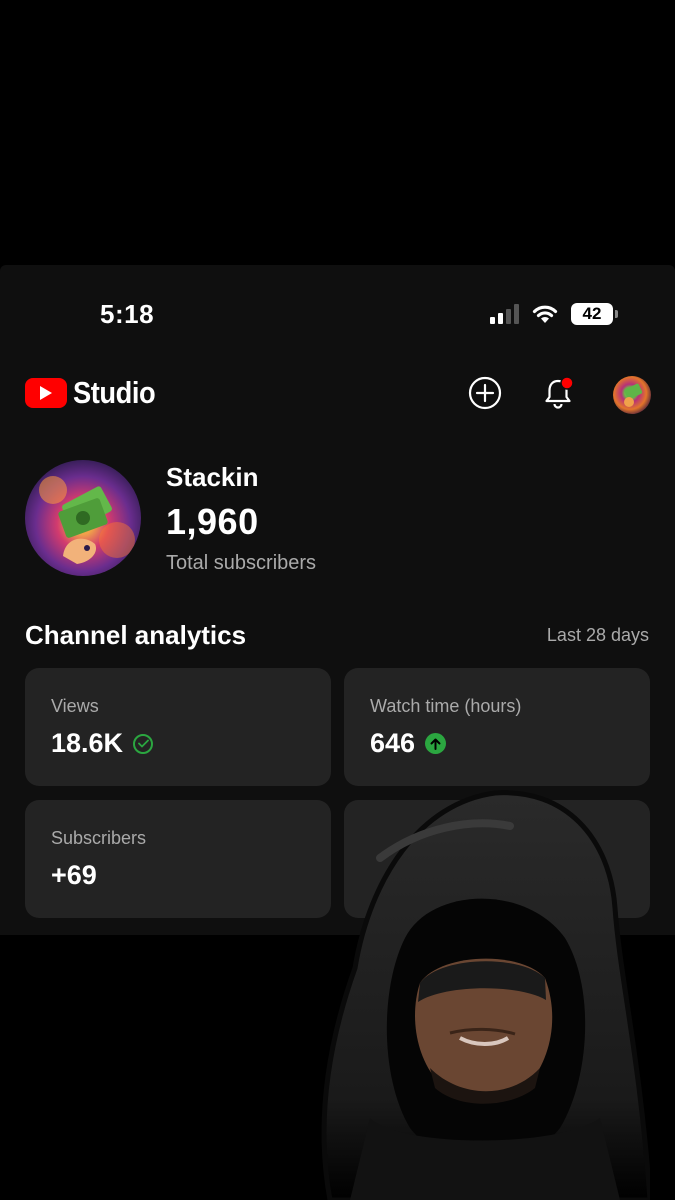 The width and height of the screenshot is (675, 1200). I want to click on subscriber-label: Total subscribers, so click(241, 563).